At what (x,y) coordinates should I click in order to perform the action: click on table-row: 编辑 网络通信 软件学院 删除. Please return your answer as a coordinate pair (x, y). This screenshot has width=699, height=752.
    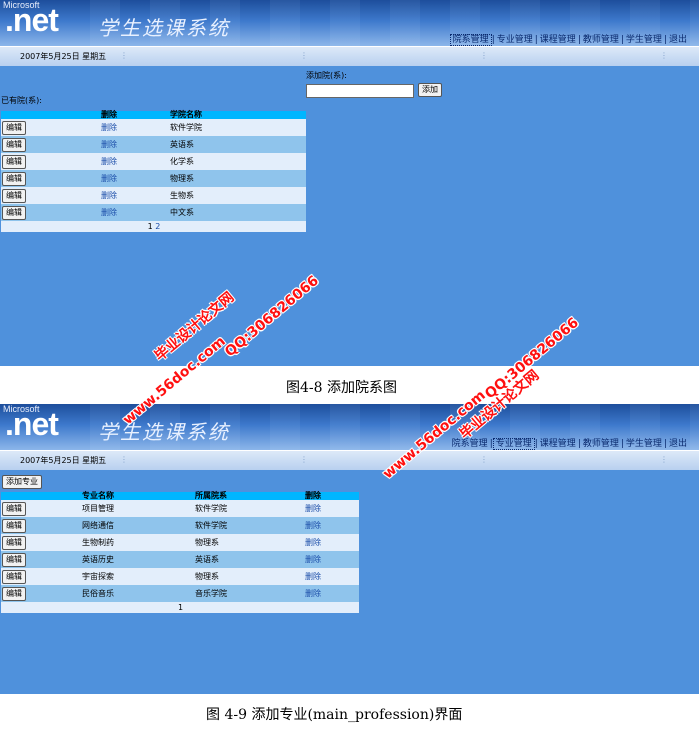
    Looking at the image, I should click on (180, 525).